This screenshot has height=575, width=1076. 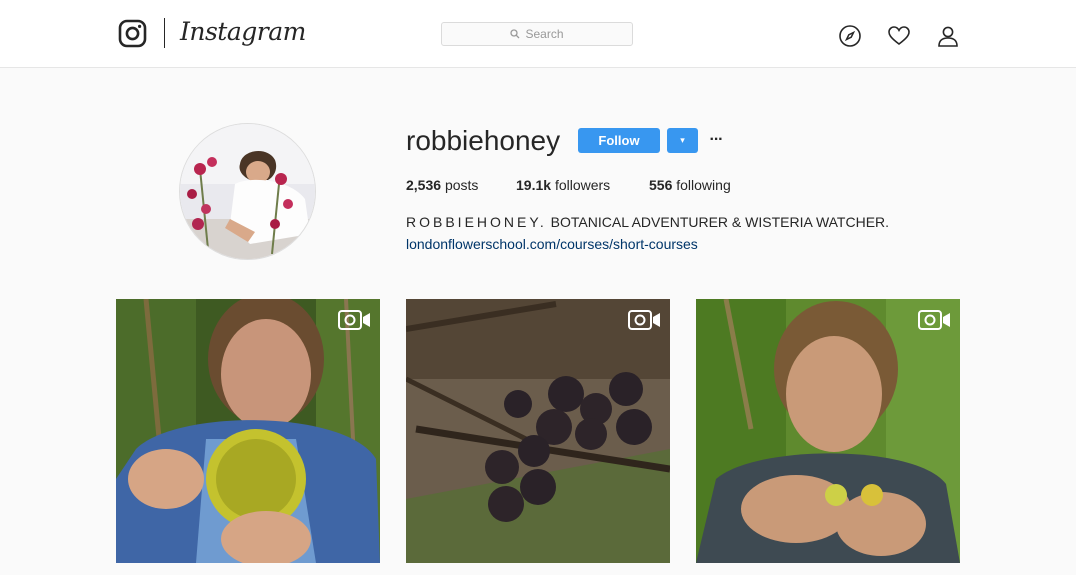 What do you see at coordinates (424, 185) in the screenshot?
I see `posts-count: 2,536` at bounding box center [424, 185].